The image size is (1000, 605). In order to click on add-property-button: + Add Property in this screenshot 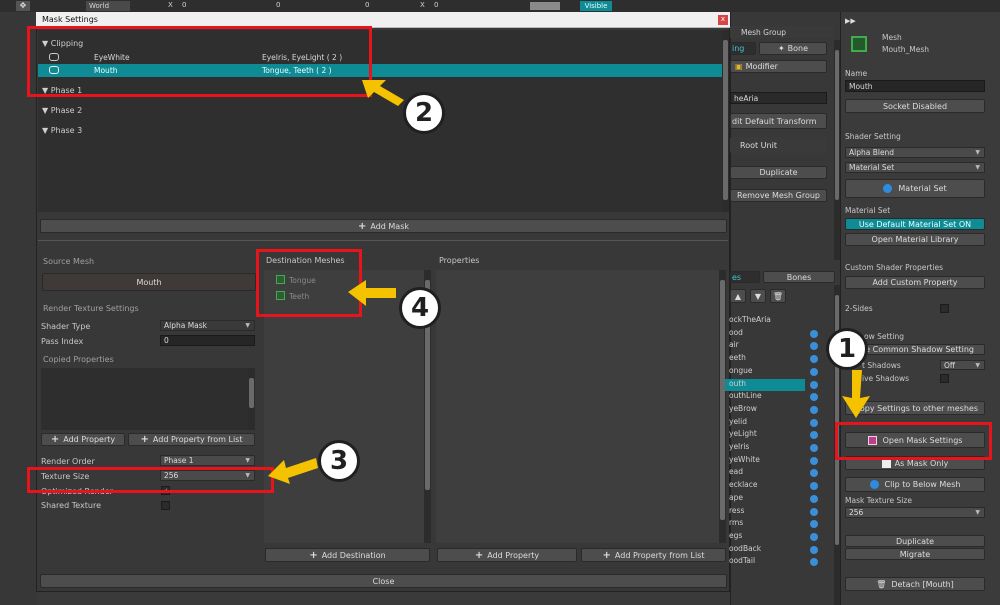, I will do `click(83, 439)`.